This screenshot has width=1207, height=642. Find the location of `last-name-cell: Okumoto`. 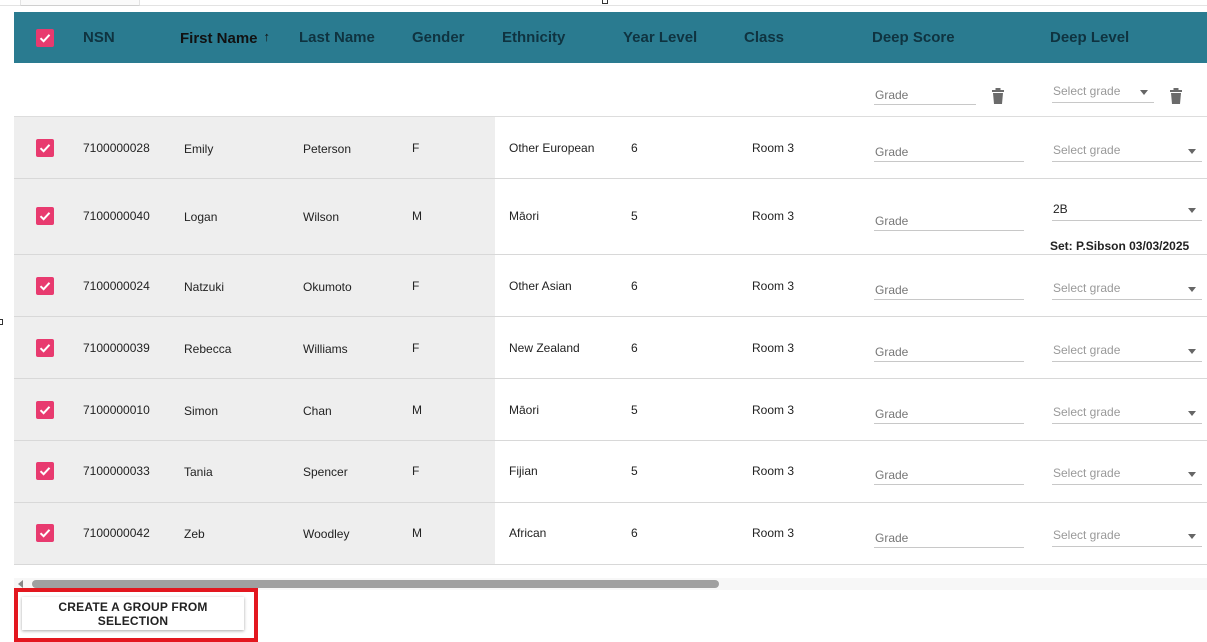

last-name-cell: Okumoto is located at coordinates (327, 287).